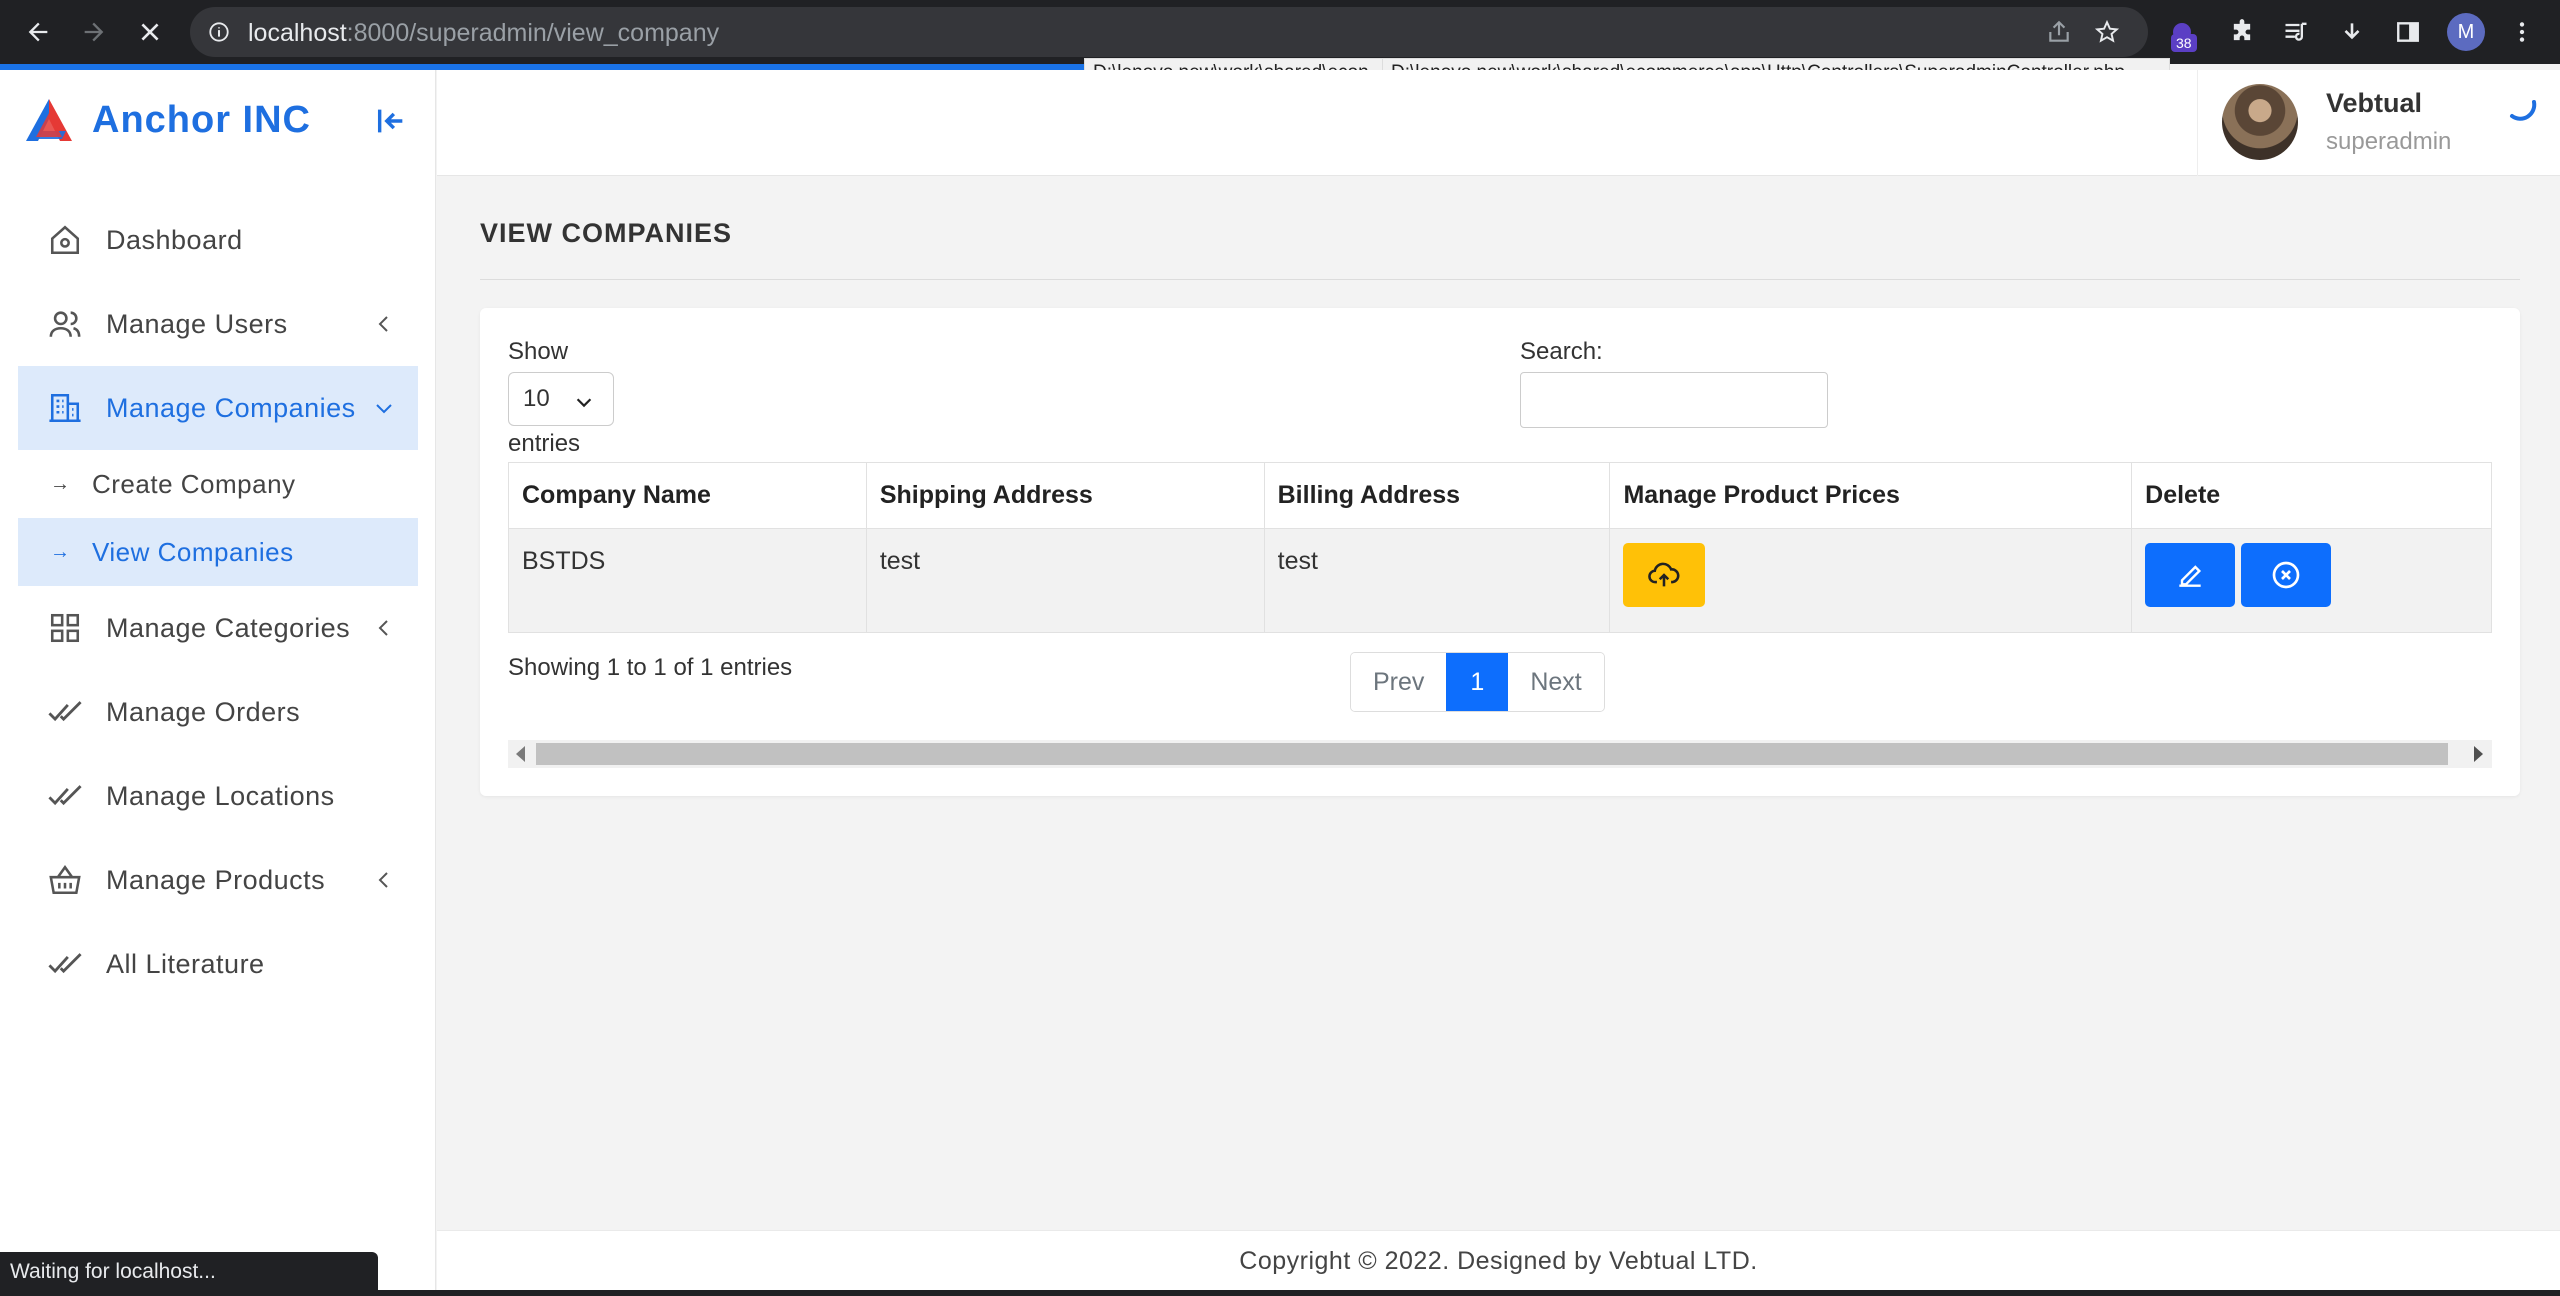 The width and height of the screenshot is (2560, 1296). Describe the element at coordinates (520, 754) in the screenshot. I see `scroll-left-icon` at that location.